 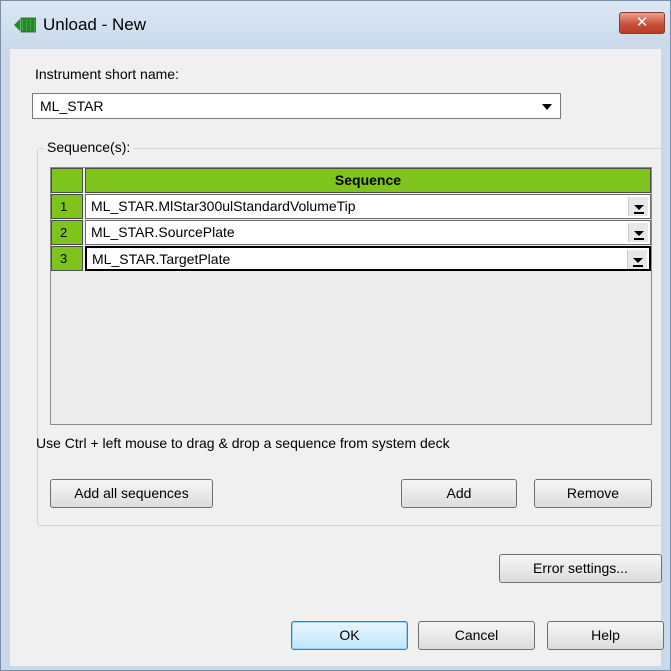 What do you see at coordinates (131, 493) in the screenshot?
I see `add-all-sequences-button: Add all sequences` at bounding box center [131, 493].